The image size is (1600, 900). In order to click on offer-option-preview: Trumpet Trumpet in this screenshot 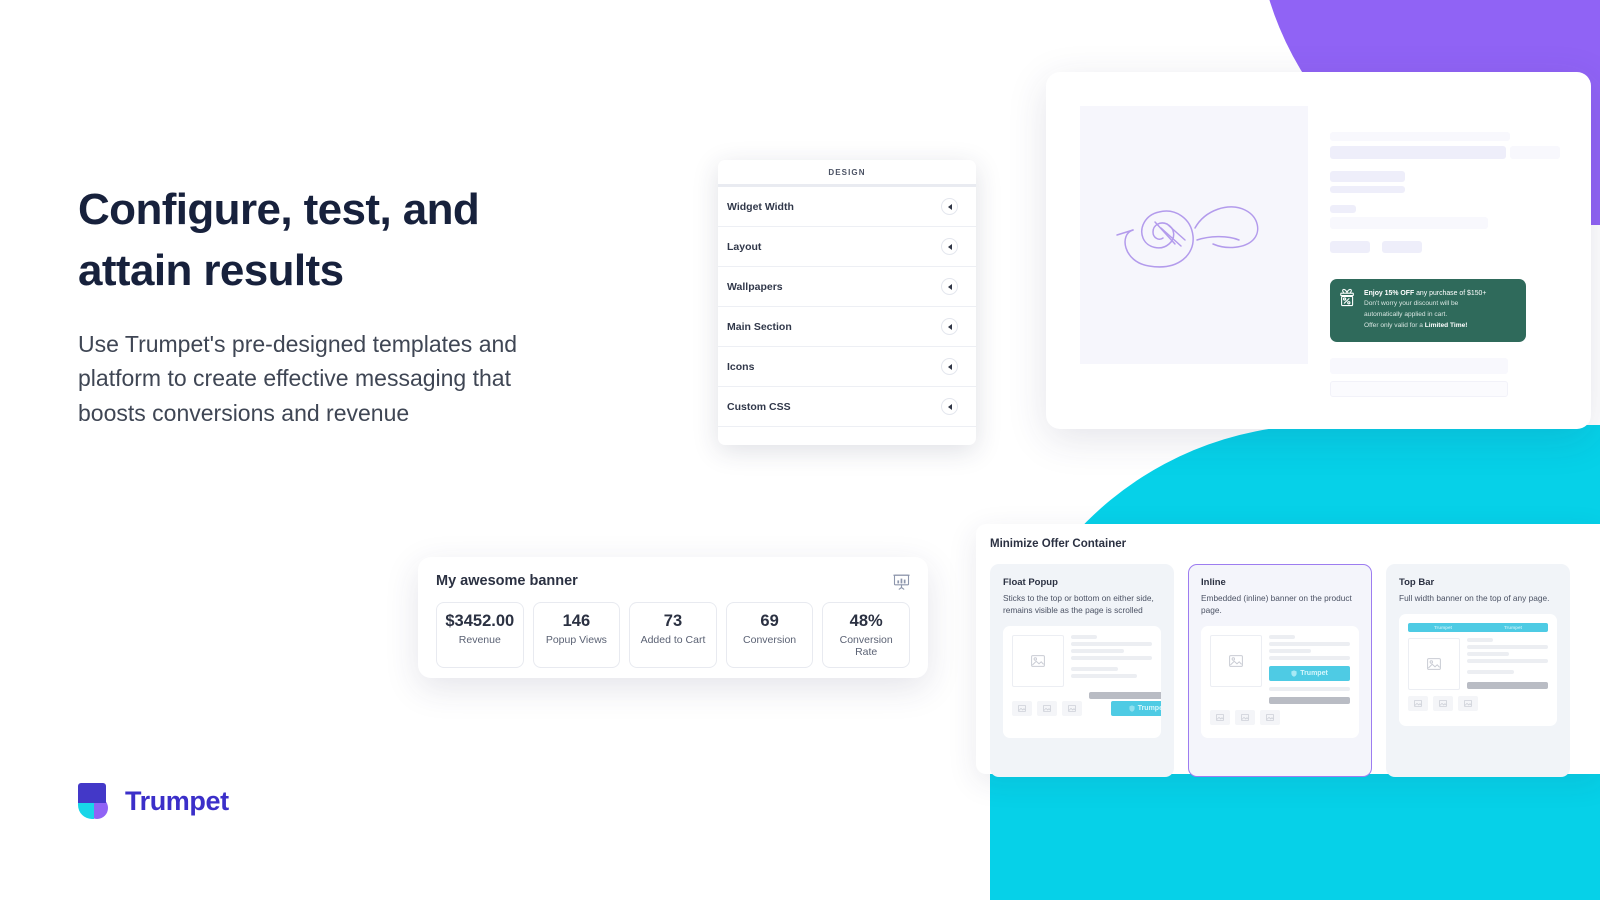, I will do `click(1478, 670)`.